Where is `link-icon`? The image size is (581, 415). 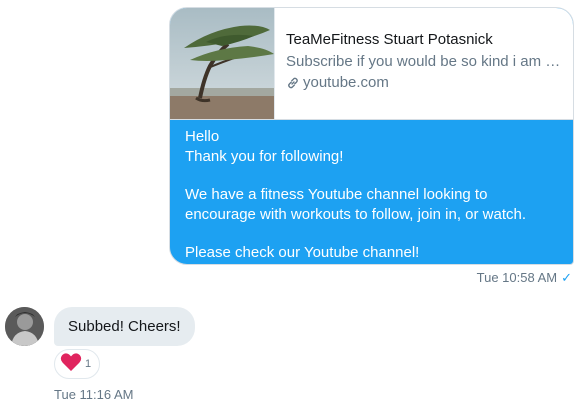 link-icon is located at coordinates (293, 83).